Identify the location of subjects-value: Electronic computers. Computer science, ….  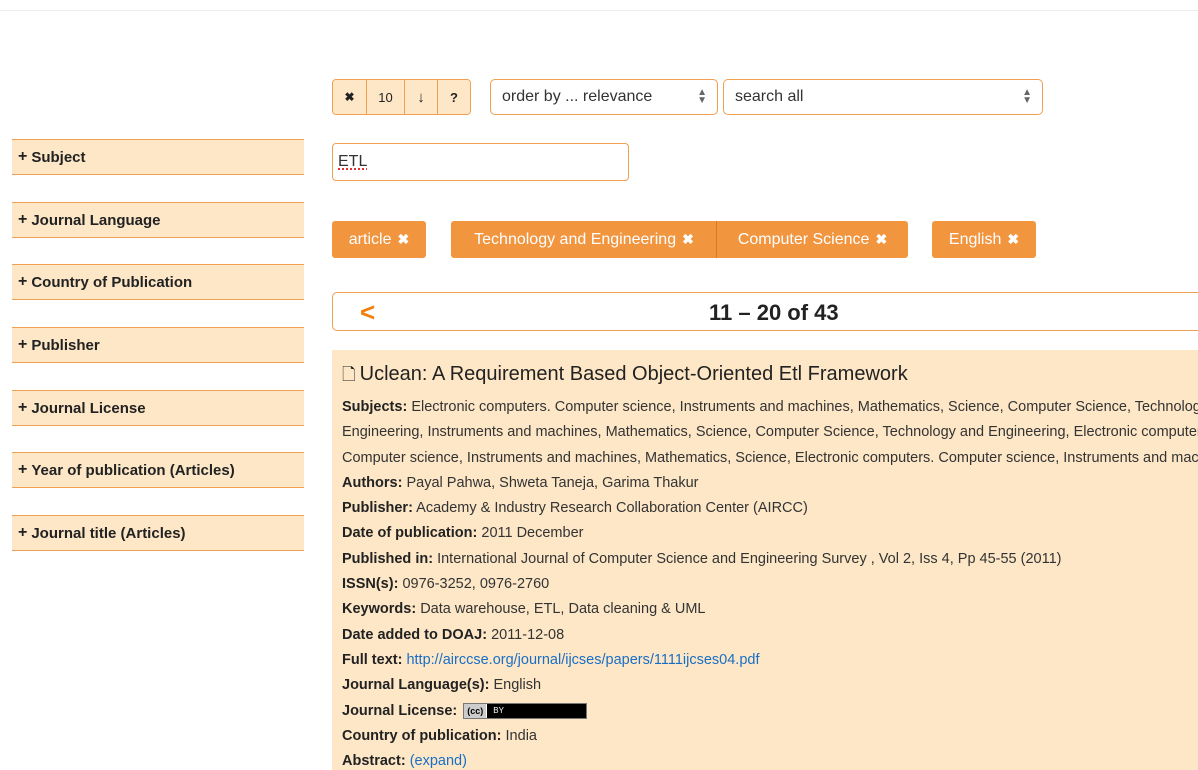
(770, 432).